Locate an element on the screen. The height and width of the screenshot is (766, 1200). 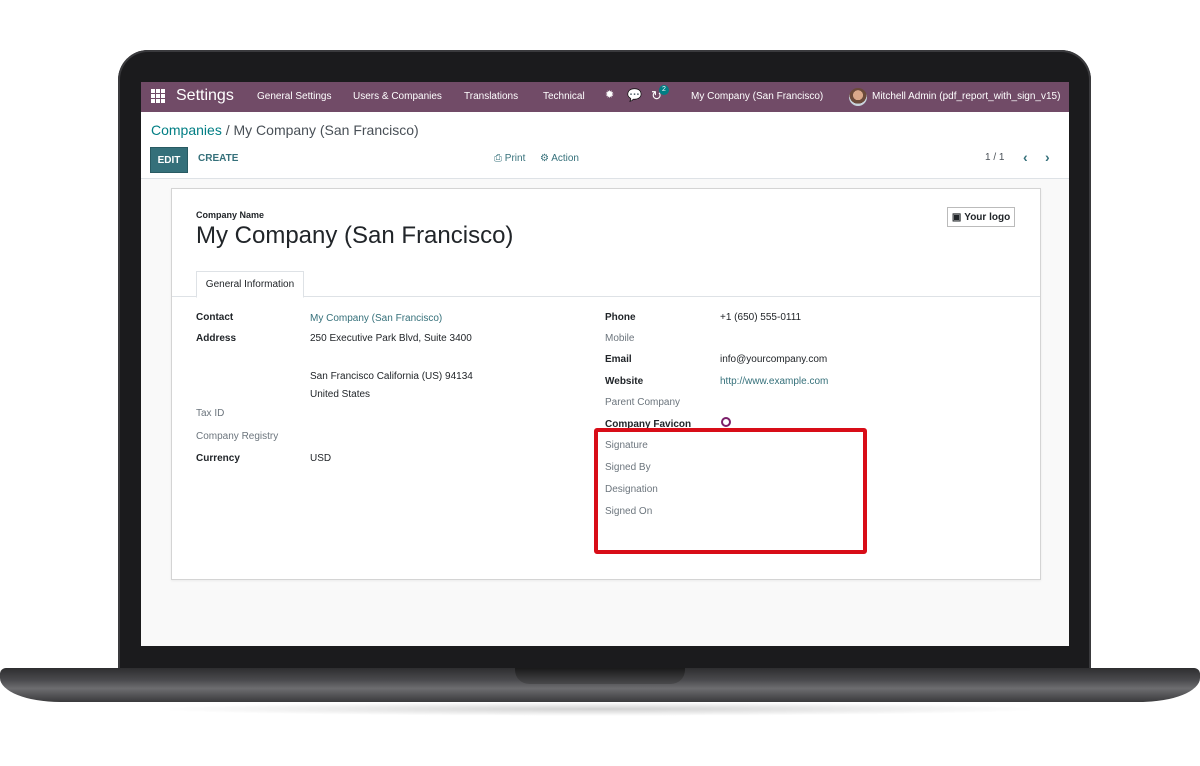
breadcrumb: Companies / My Company (San Francisco) is located at coordinates (285, 130).